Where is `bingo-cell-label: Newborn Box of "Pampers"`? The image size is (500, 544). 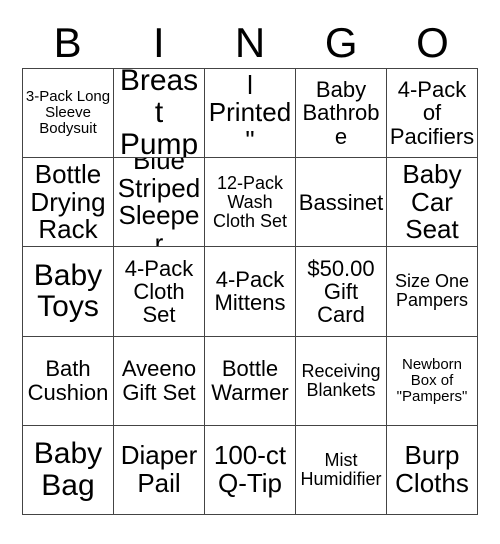
bingo-cell-label: Newborn Box of "Pampers" is located at coordinates (432, 380).